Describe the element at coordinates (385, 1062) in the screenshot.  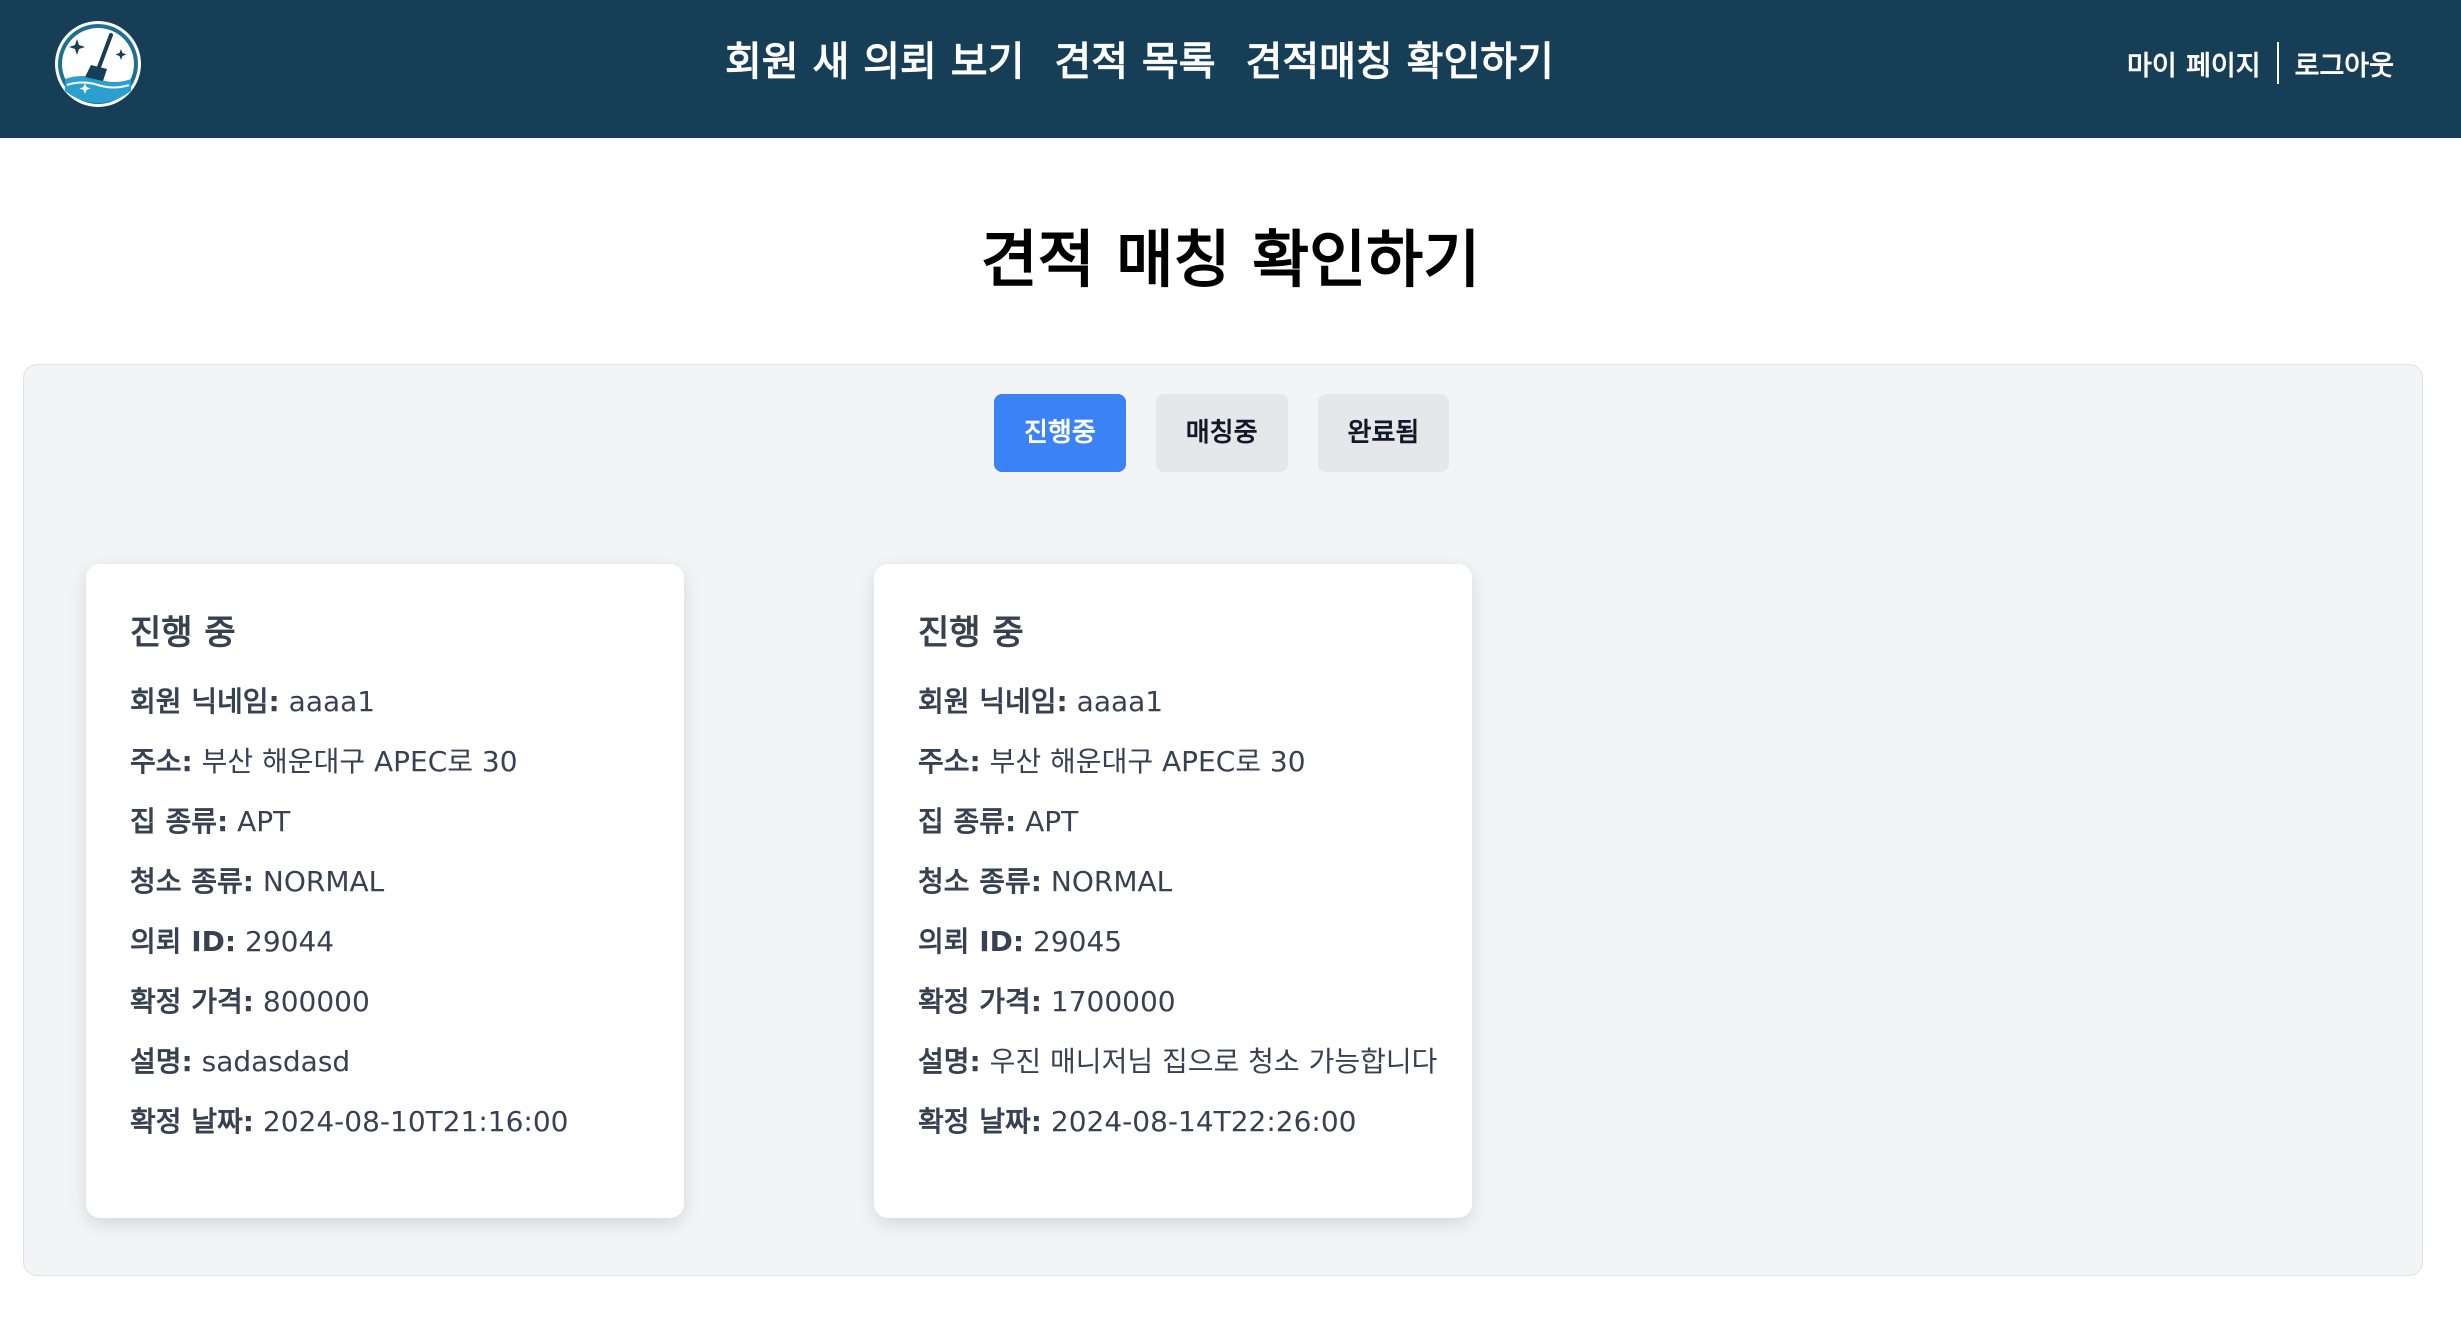
I see `card-row-description: 설명: sadasdasd` at that location.